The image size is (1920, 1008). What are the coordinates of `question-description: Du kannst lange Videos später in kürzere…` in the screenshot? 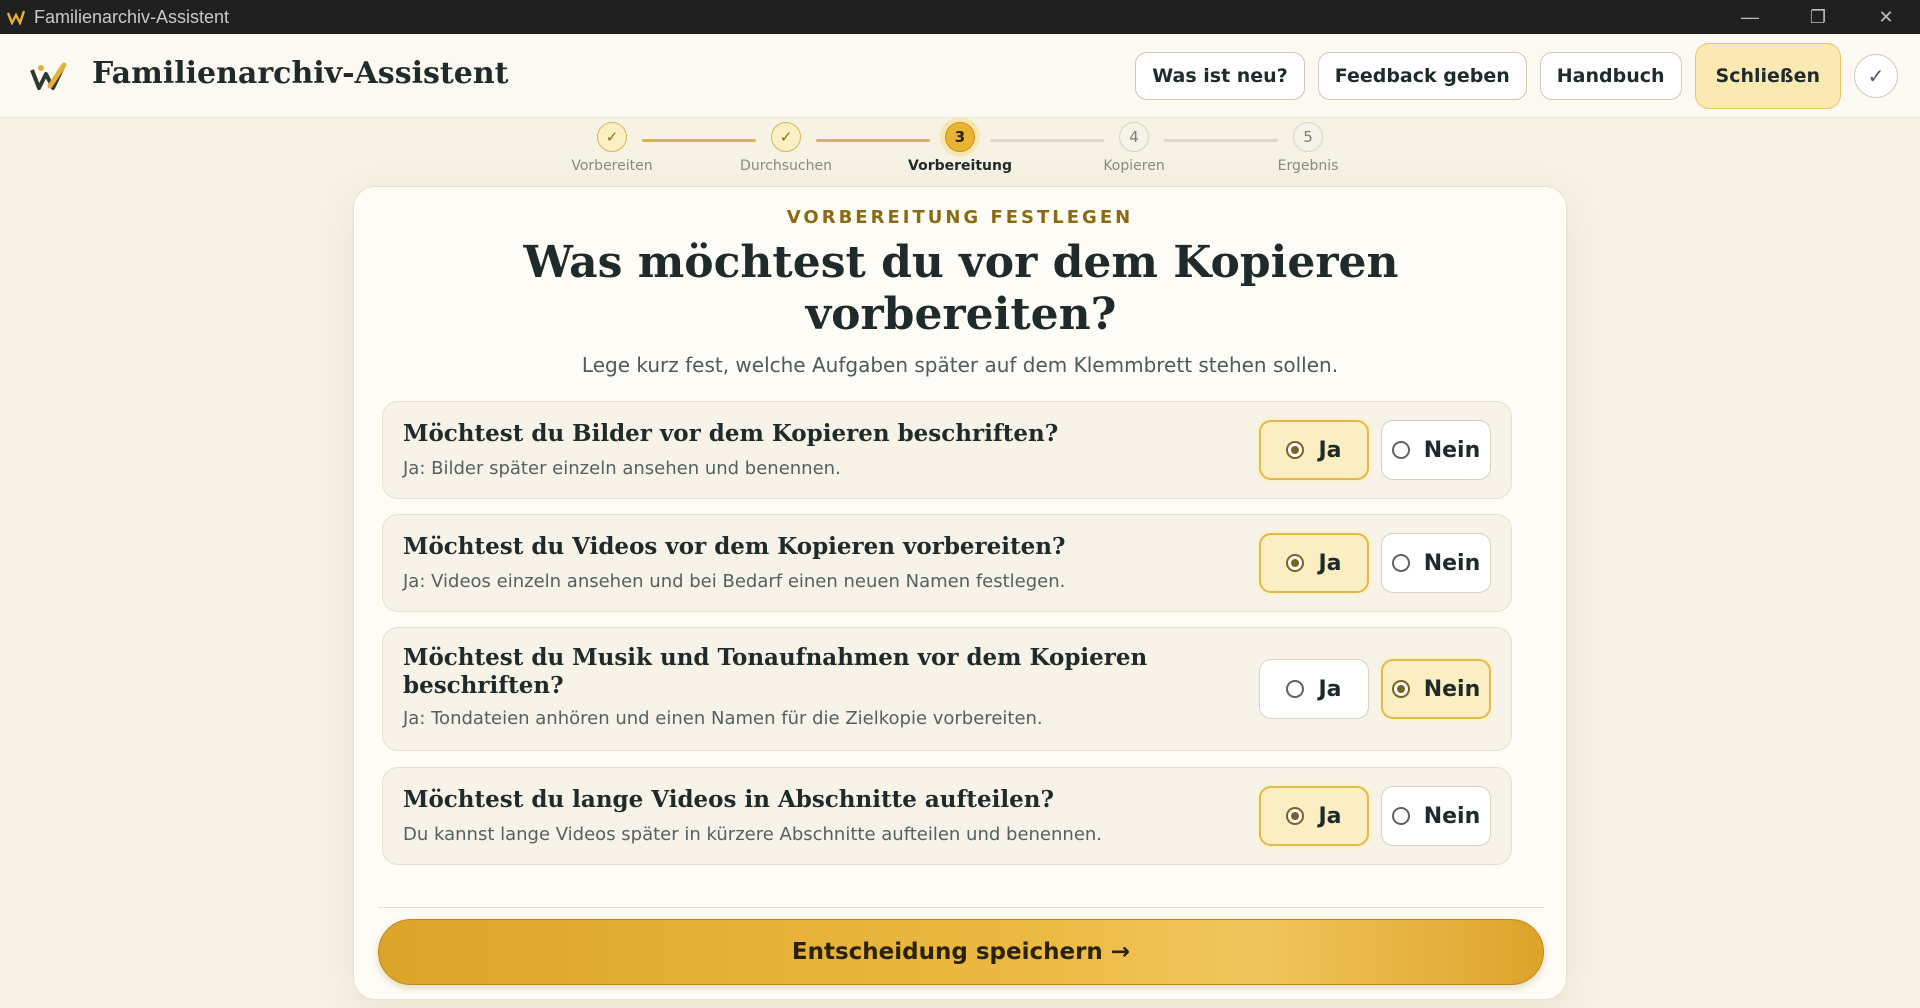 It's located at (753, 834).